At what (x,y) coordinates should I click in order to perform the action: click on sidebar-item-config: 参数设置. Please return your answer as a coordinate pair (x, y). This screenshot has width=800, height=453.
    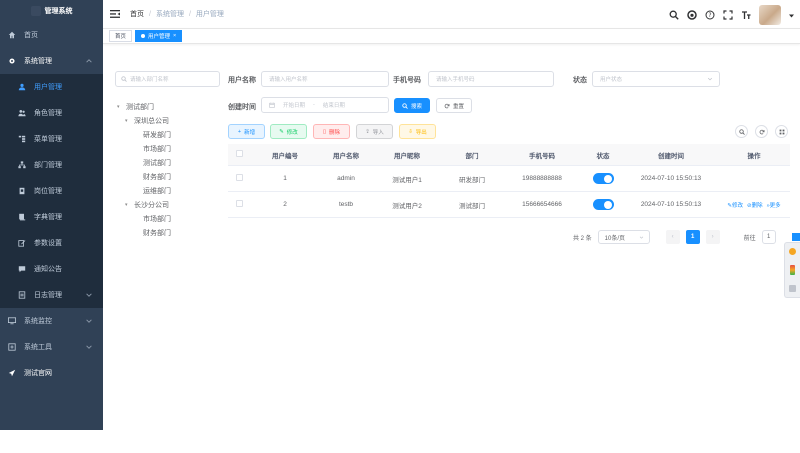
    Looking at the image, I should click on (51, 243).